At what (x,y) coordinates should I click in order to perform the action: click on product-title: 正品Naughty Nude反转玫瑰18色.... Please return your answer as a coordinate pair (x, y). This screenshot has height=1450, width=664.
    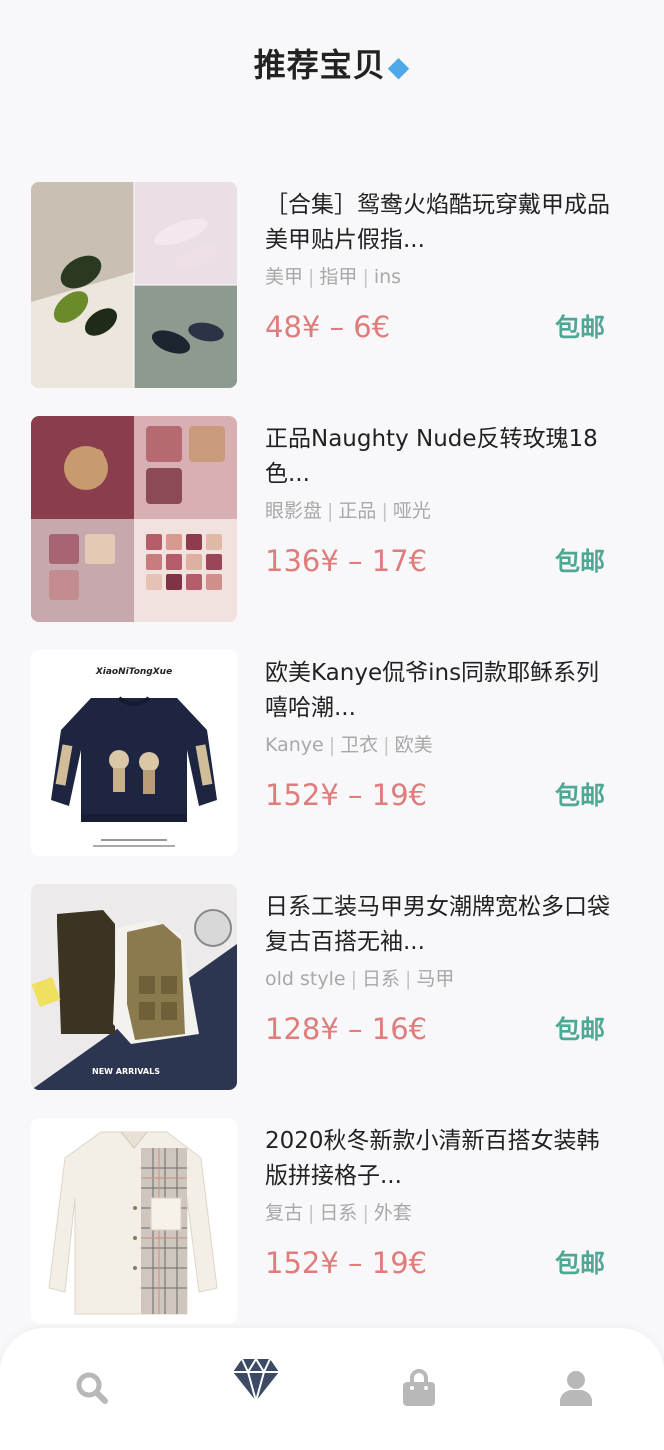
    Looking at the image, I should click on (440, 457).